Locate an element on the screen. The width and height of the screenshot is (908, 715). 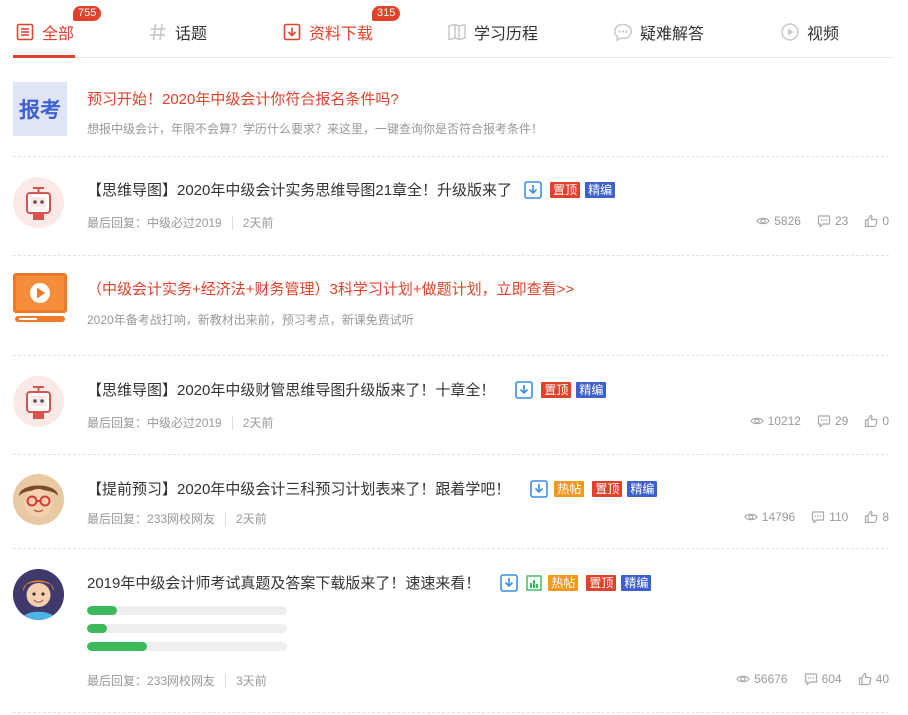
tab-all: 全部 755 is located at coordinates (58, 25).